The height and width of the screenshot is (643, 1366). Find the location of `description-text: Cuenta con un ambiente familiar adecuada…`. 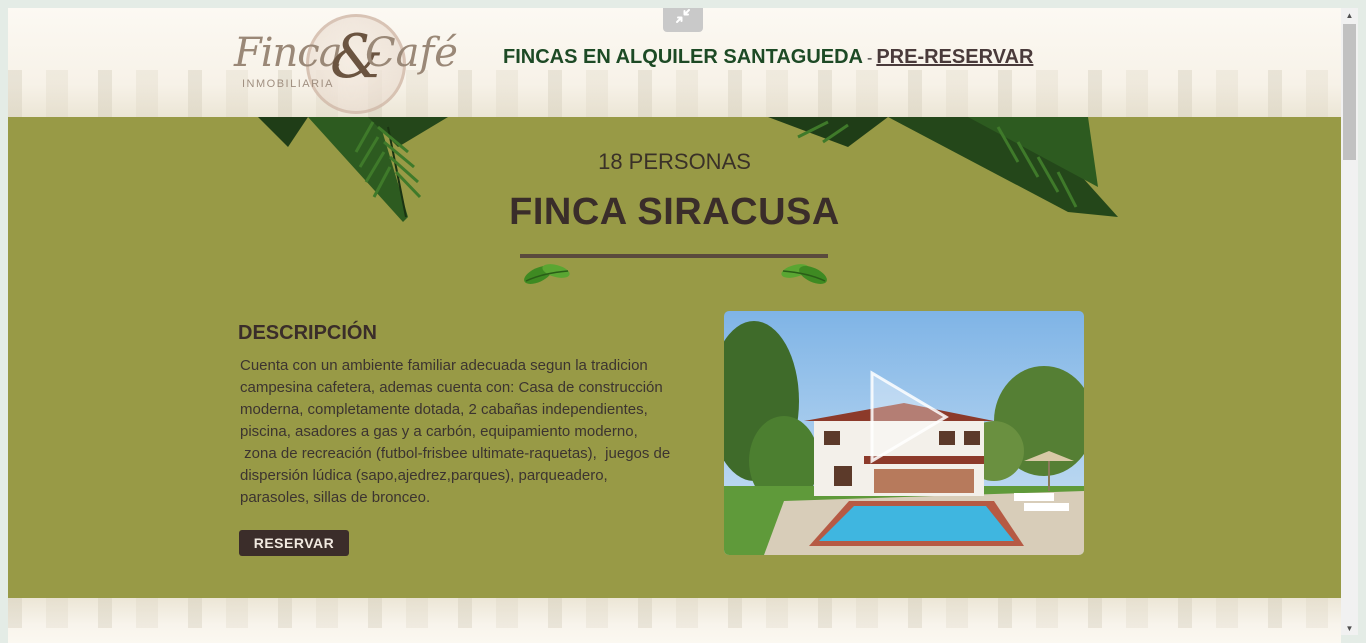

description-text: Cuenta con un ambiente familiar adecuada… is located at coordinates (476, 432).